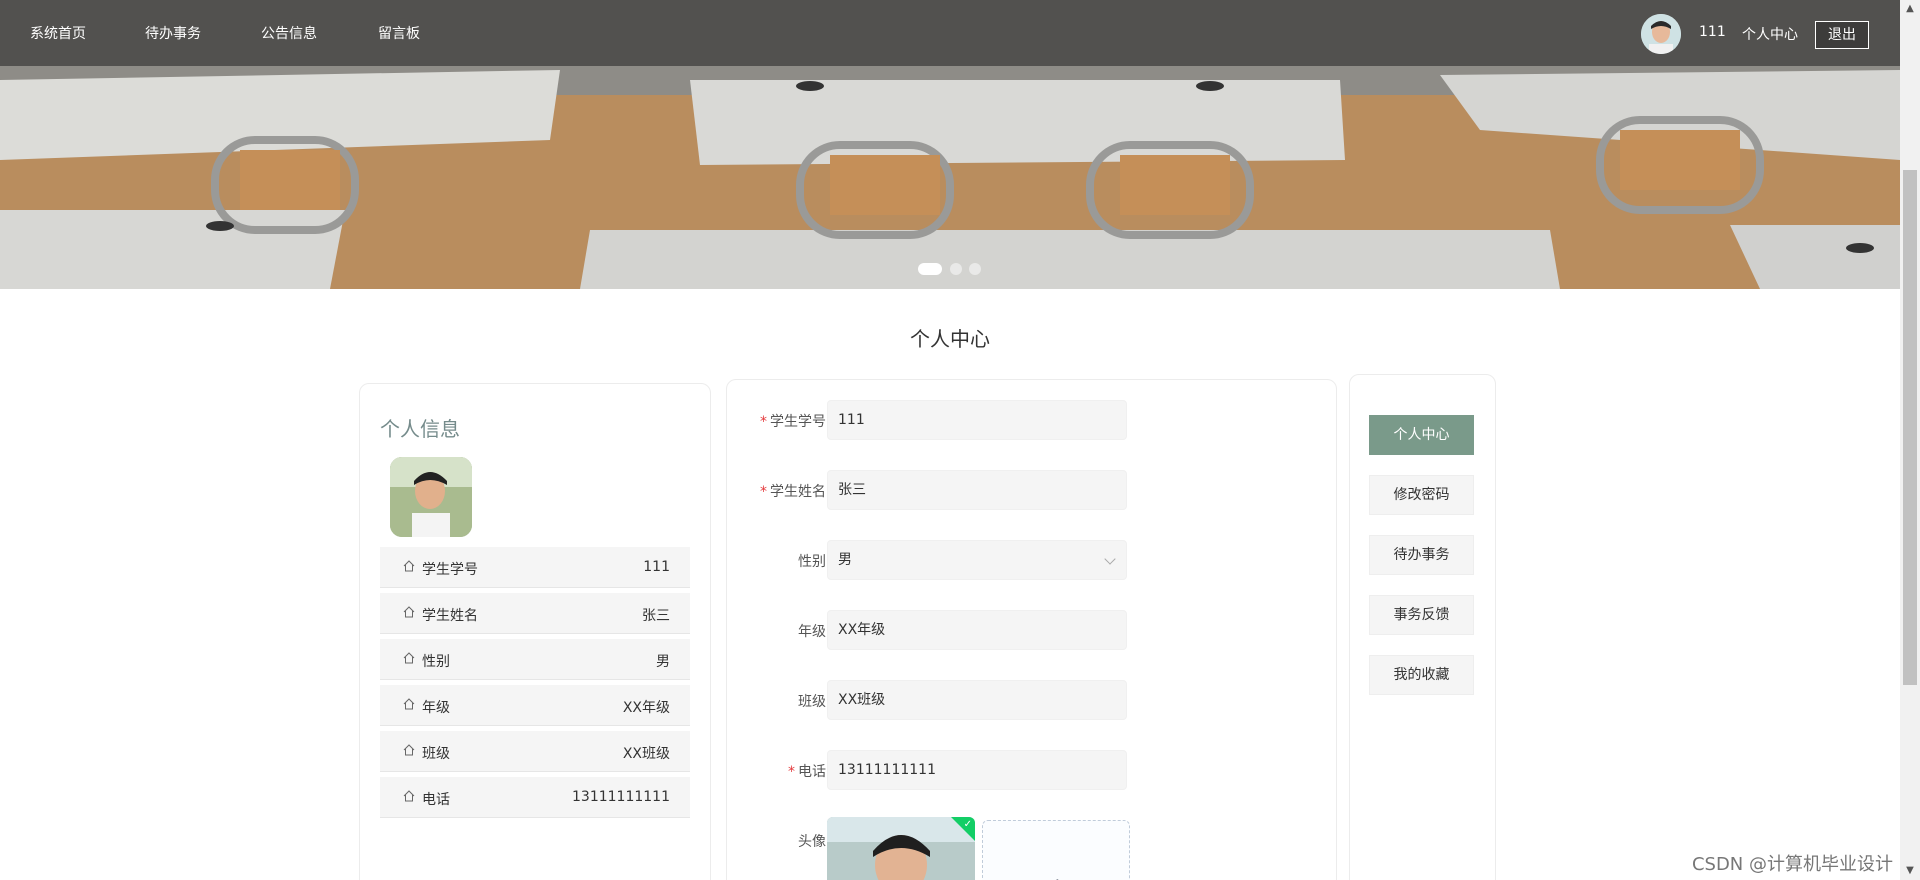 The image size is (1920, 880). What do you see at coordinates (812, 702) in the screenshot?
I see `form-label: 班级` at bounding box center [812, 702].